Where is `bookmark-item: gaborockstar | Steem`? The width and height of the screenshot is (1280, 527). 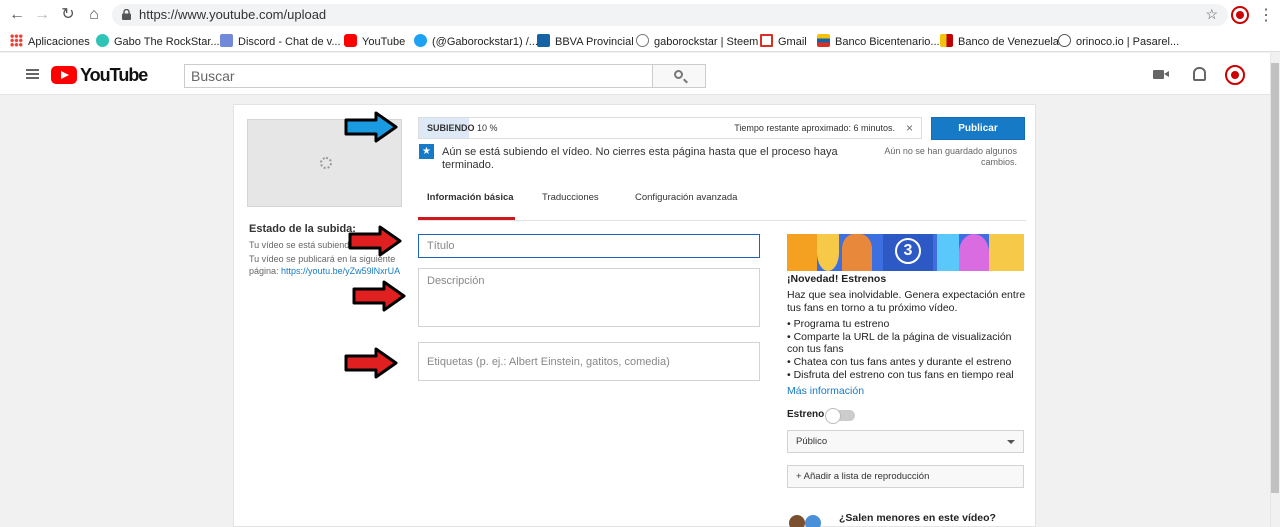
bookmark-item: gaborockstar | Steem is located at coordinates (697, 41).